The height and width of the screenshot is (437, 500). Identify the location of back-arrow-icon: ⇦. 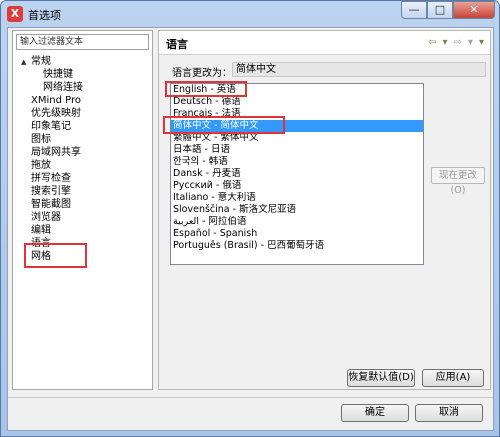
(432, 42).